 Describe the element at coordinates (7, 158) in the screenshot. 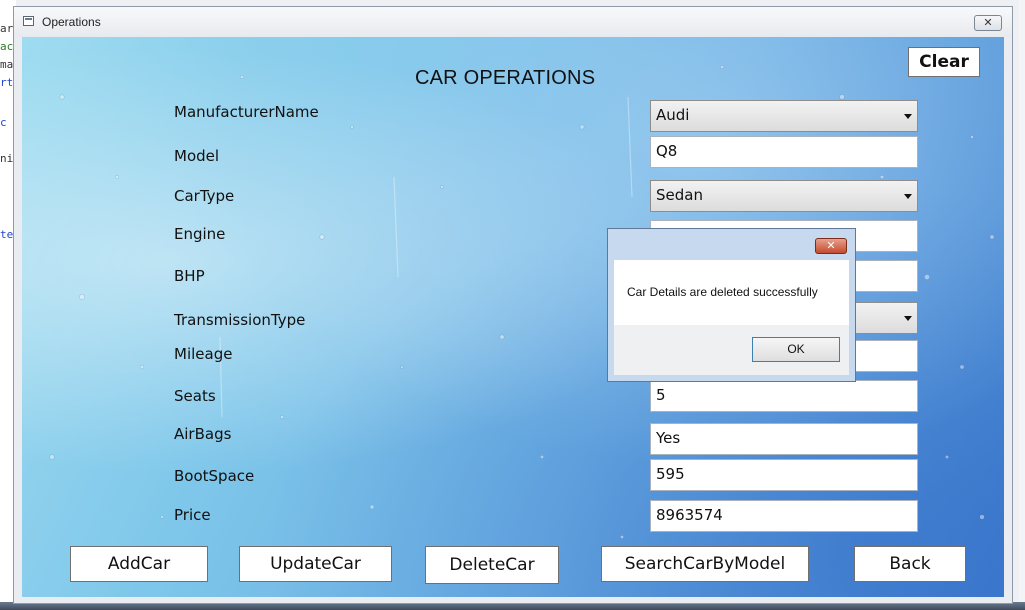

I see `editor-fragment: ni` at that location.